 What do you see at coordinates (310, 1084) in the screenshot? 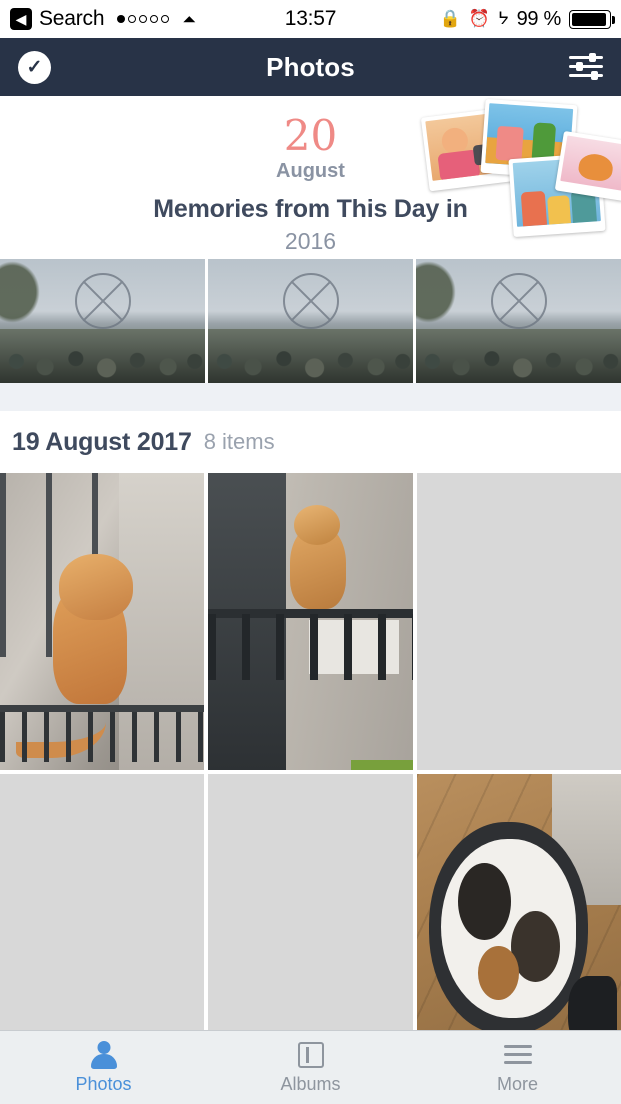
I see `tab-albums-label: Albums` at bounding box center [310, 1084].